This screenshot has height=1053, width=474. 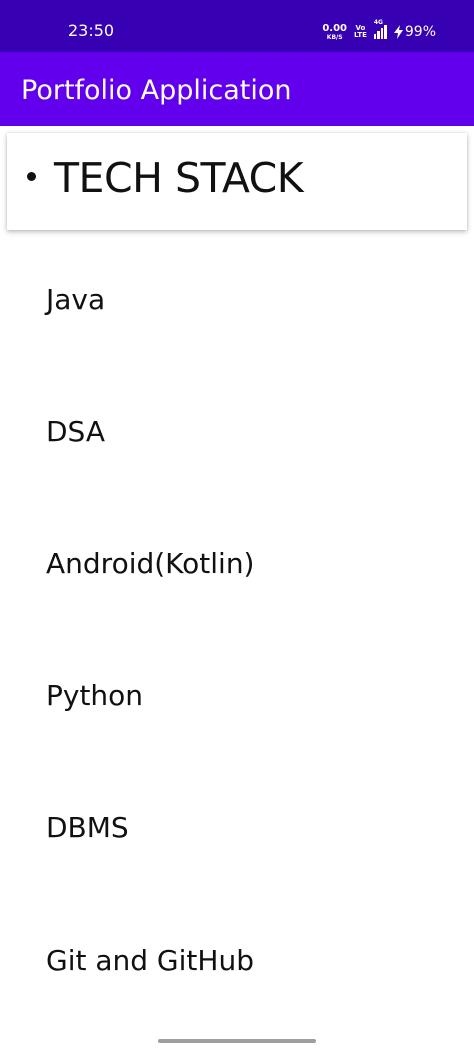 I want to click on network-speed: 0.00 KB/S, so click(x=335, y=31).